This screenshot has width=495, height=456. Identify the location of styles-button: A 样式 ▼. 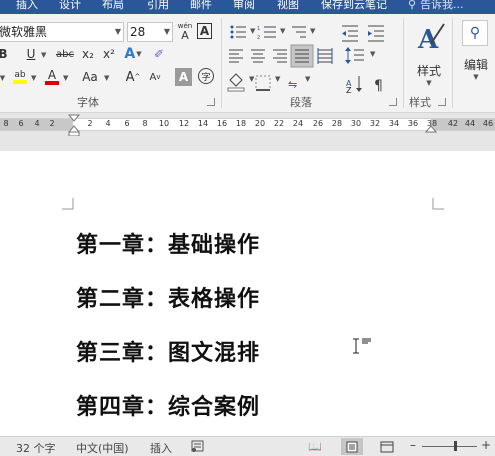
(429, 55).